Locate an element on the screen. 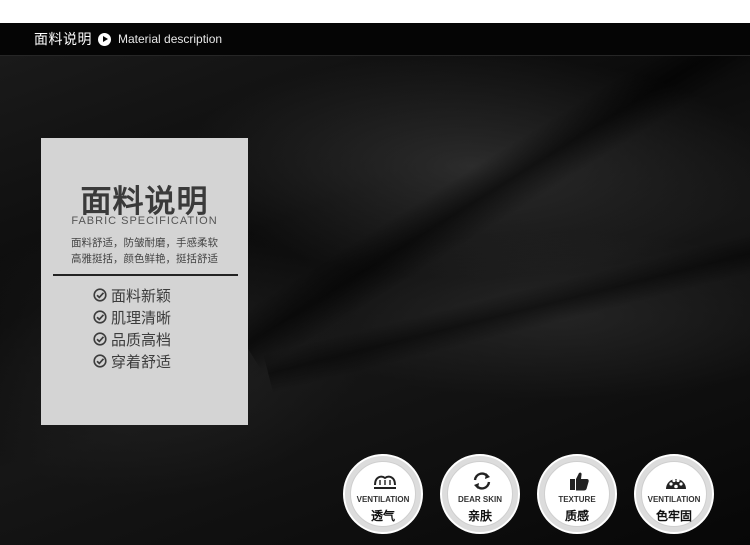  badge-color-fastness: VENTILATION 色牢固 is located at coordinates (674, 494).